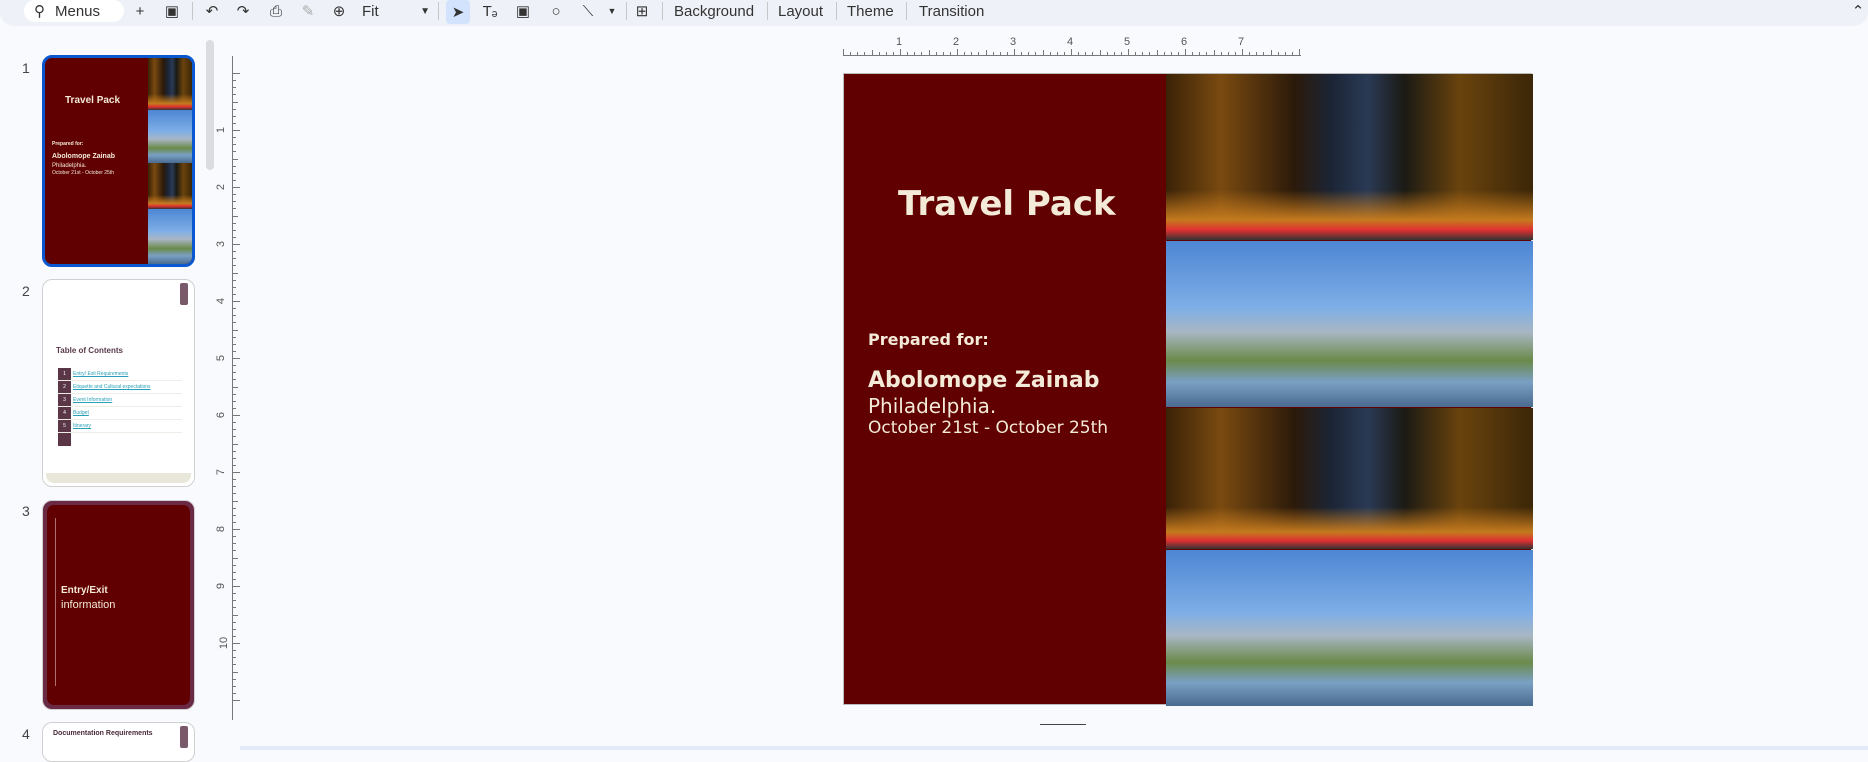 This screenshot has width=1868, height=762. I want to click on zoom-select: Fit ▼, so click(396, 11).